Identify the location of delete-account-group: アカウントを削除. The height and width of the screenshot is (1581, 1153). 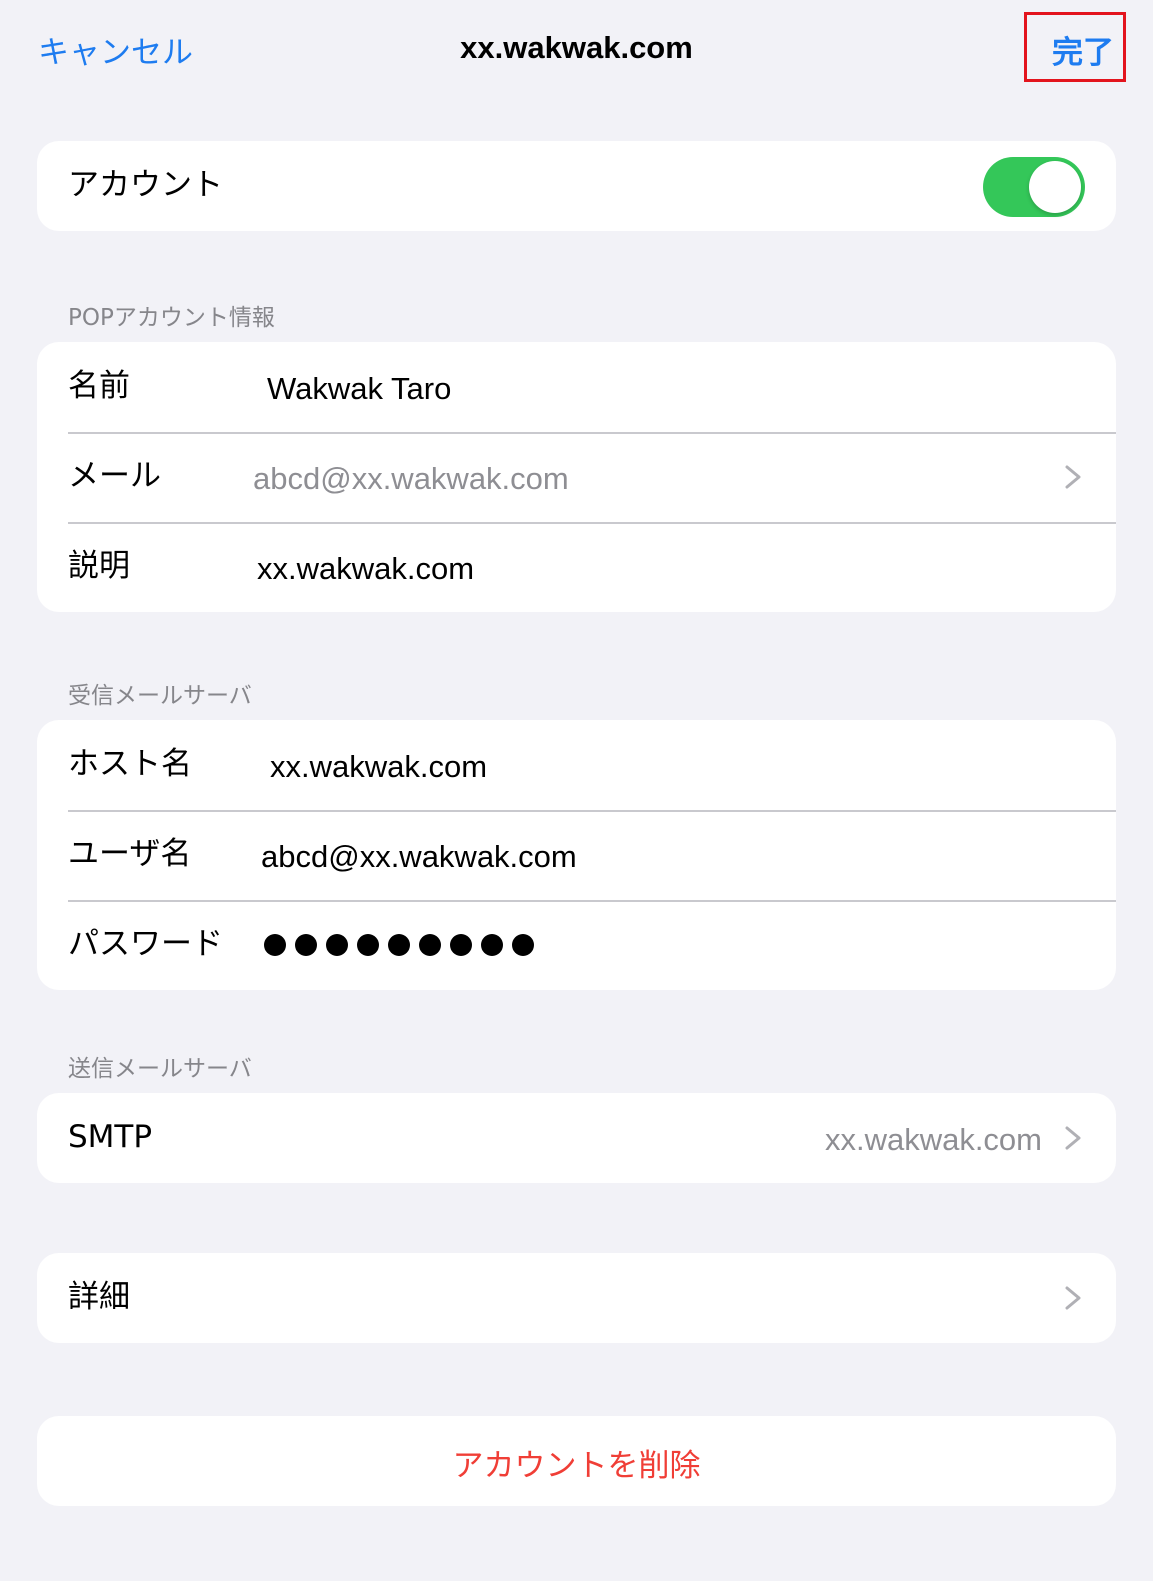
(576, 1461).